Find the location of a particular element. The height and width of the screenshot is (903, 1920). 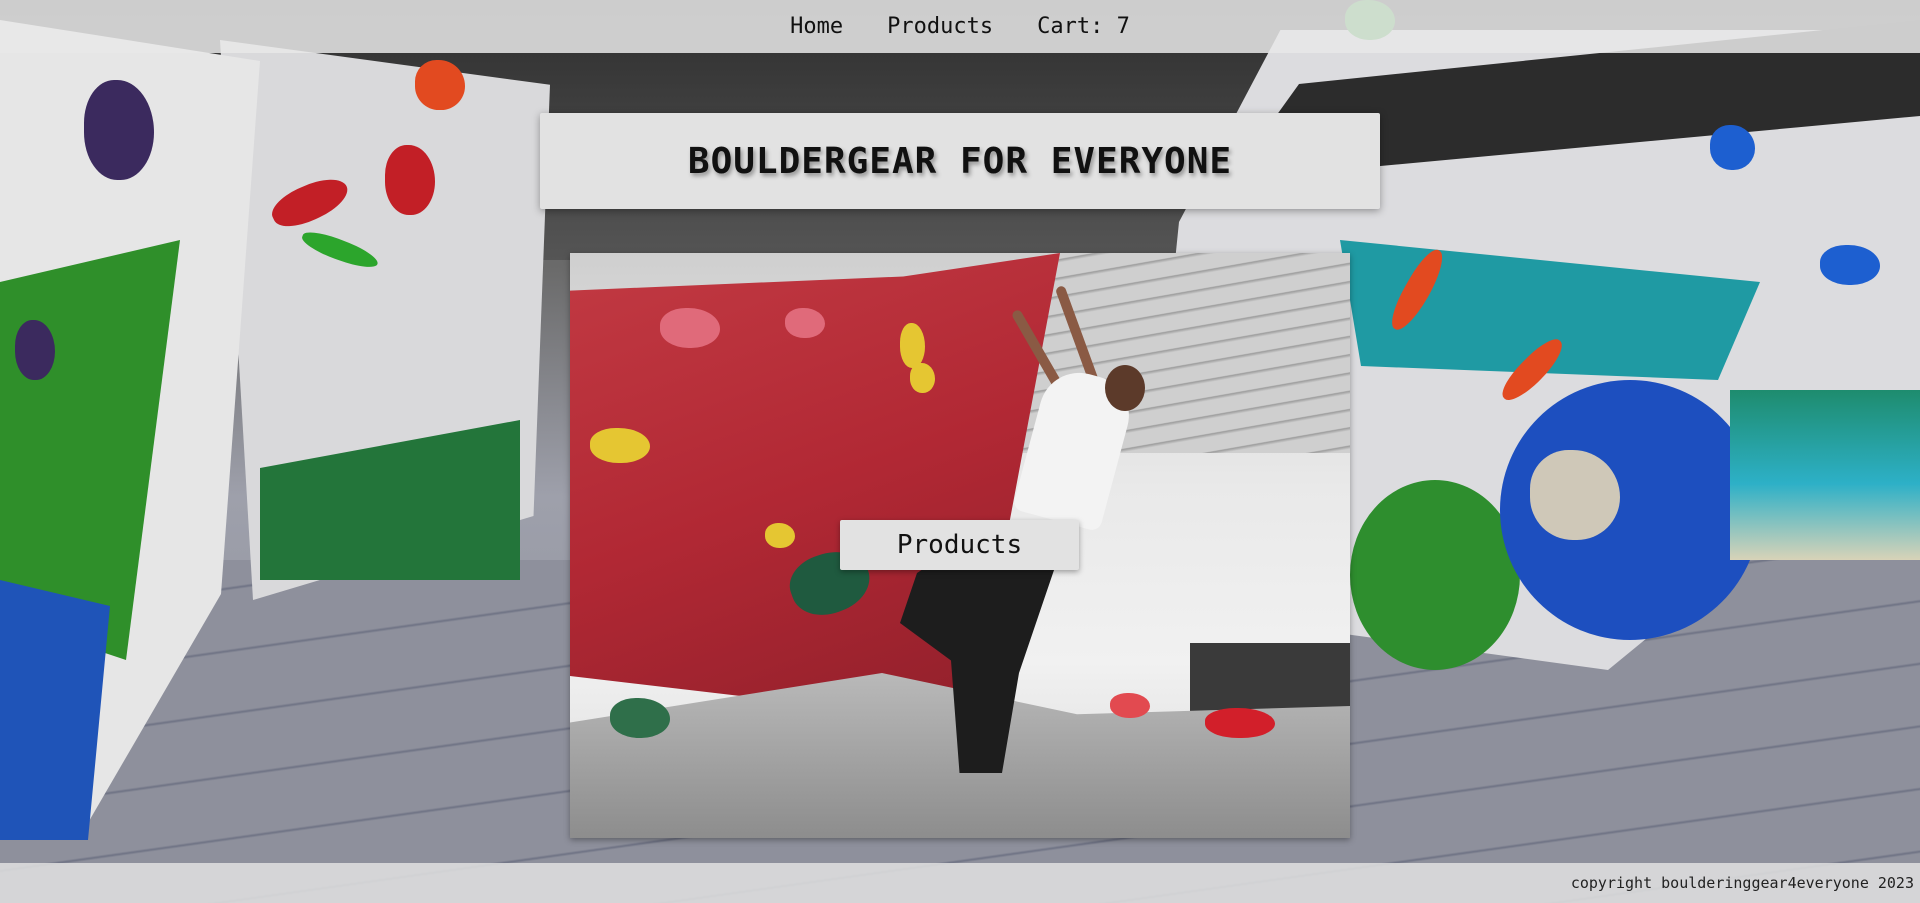

copyright-text: copyright boulderinggear4everyone 2023 is located at coordinates (1742, 883).